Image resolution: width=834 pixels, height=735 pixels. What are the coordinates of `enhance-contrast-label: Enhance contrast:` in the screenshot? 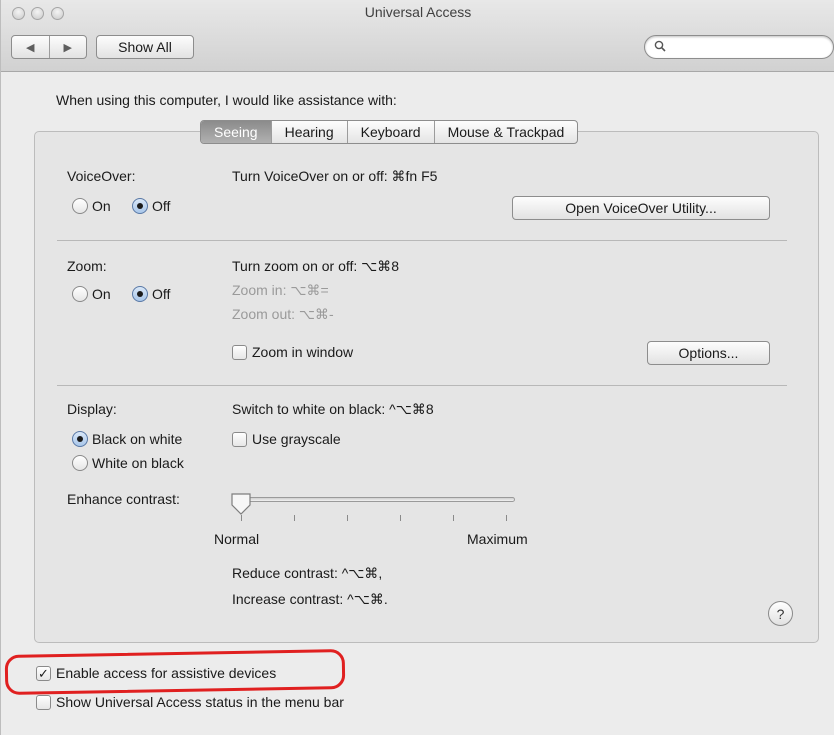 It's located at (123, 499).